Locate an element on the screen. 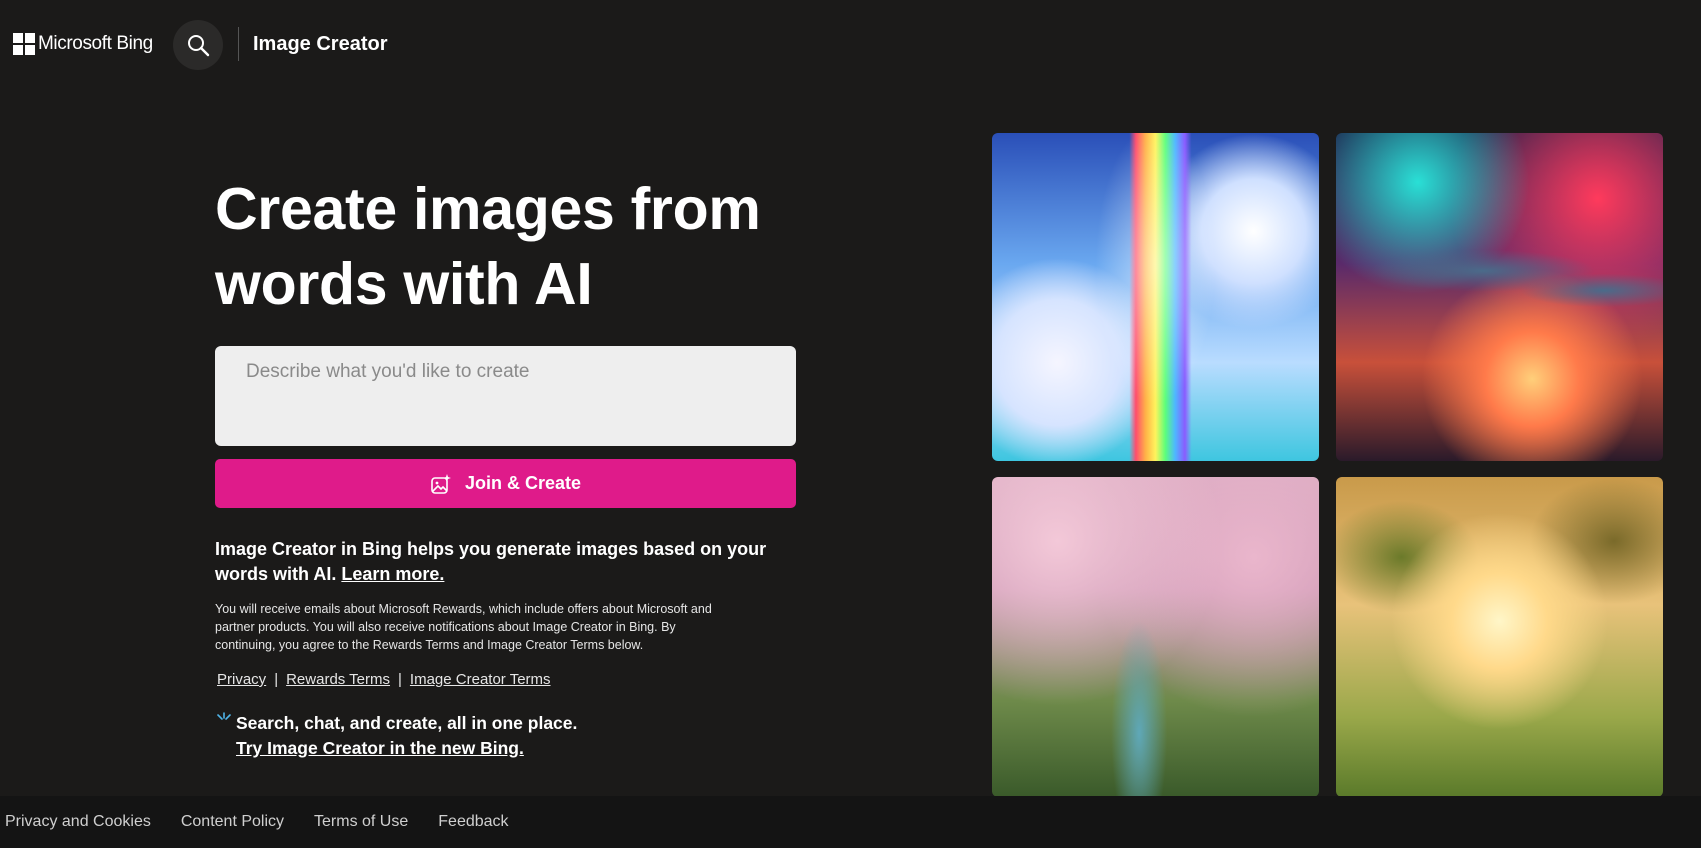 The image size is (1701, 848). search-icon is located at coordinates (199, 46).